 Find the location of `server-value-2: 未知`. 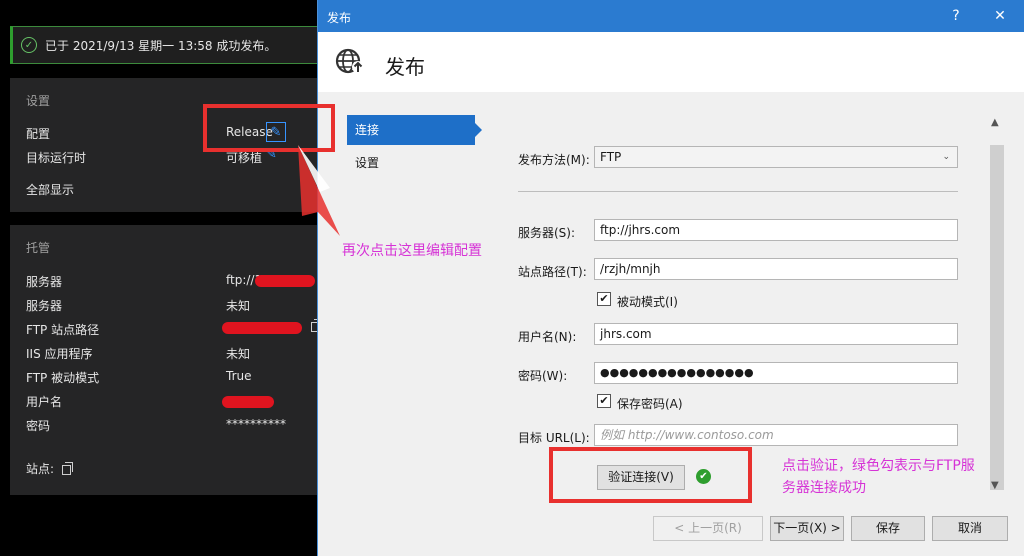

server-value-2: 未知 is located at coordinates (238, 306).